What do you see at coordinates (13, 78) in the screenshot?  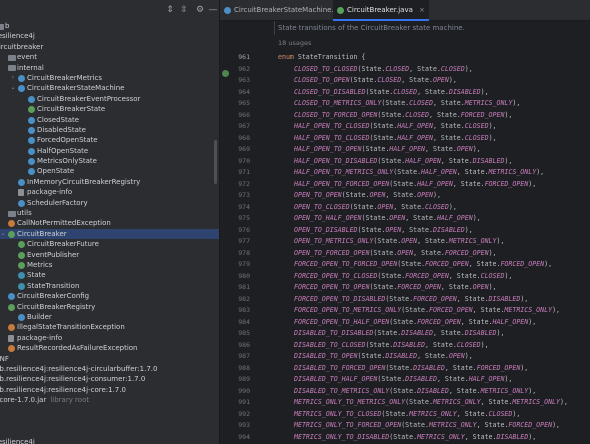 I see `chevron-right-icon: ›` at bounding box center [13, 78].